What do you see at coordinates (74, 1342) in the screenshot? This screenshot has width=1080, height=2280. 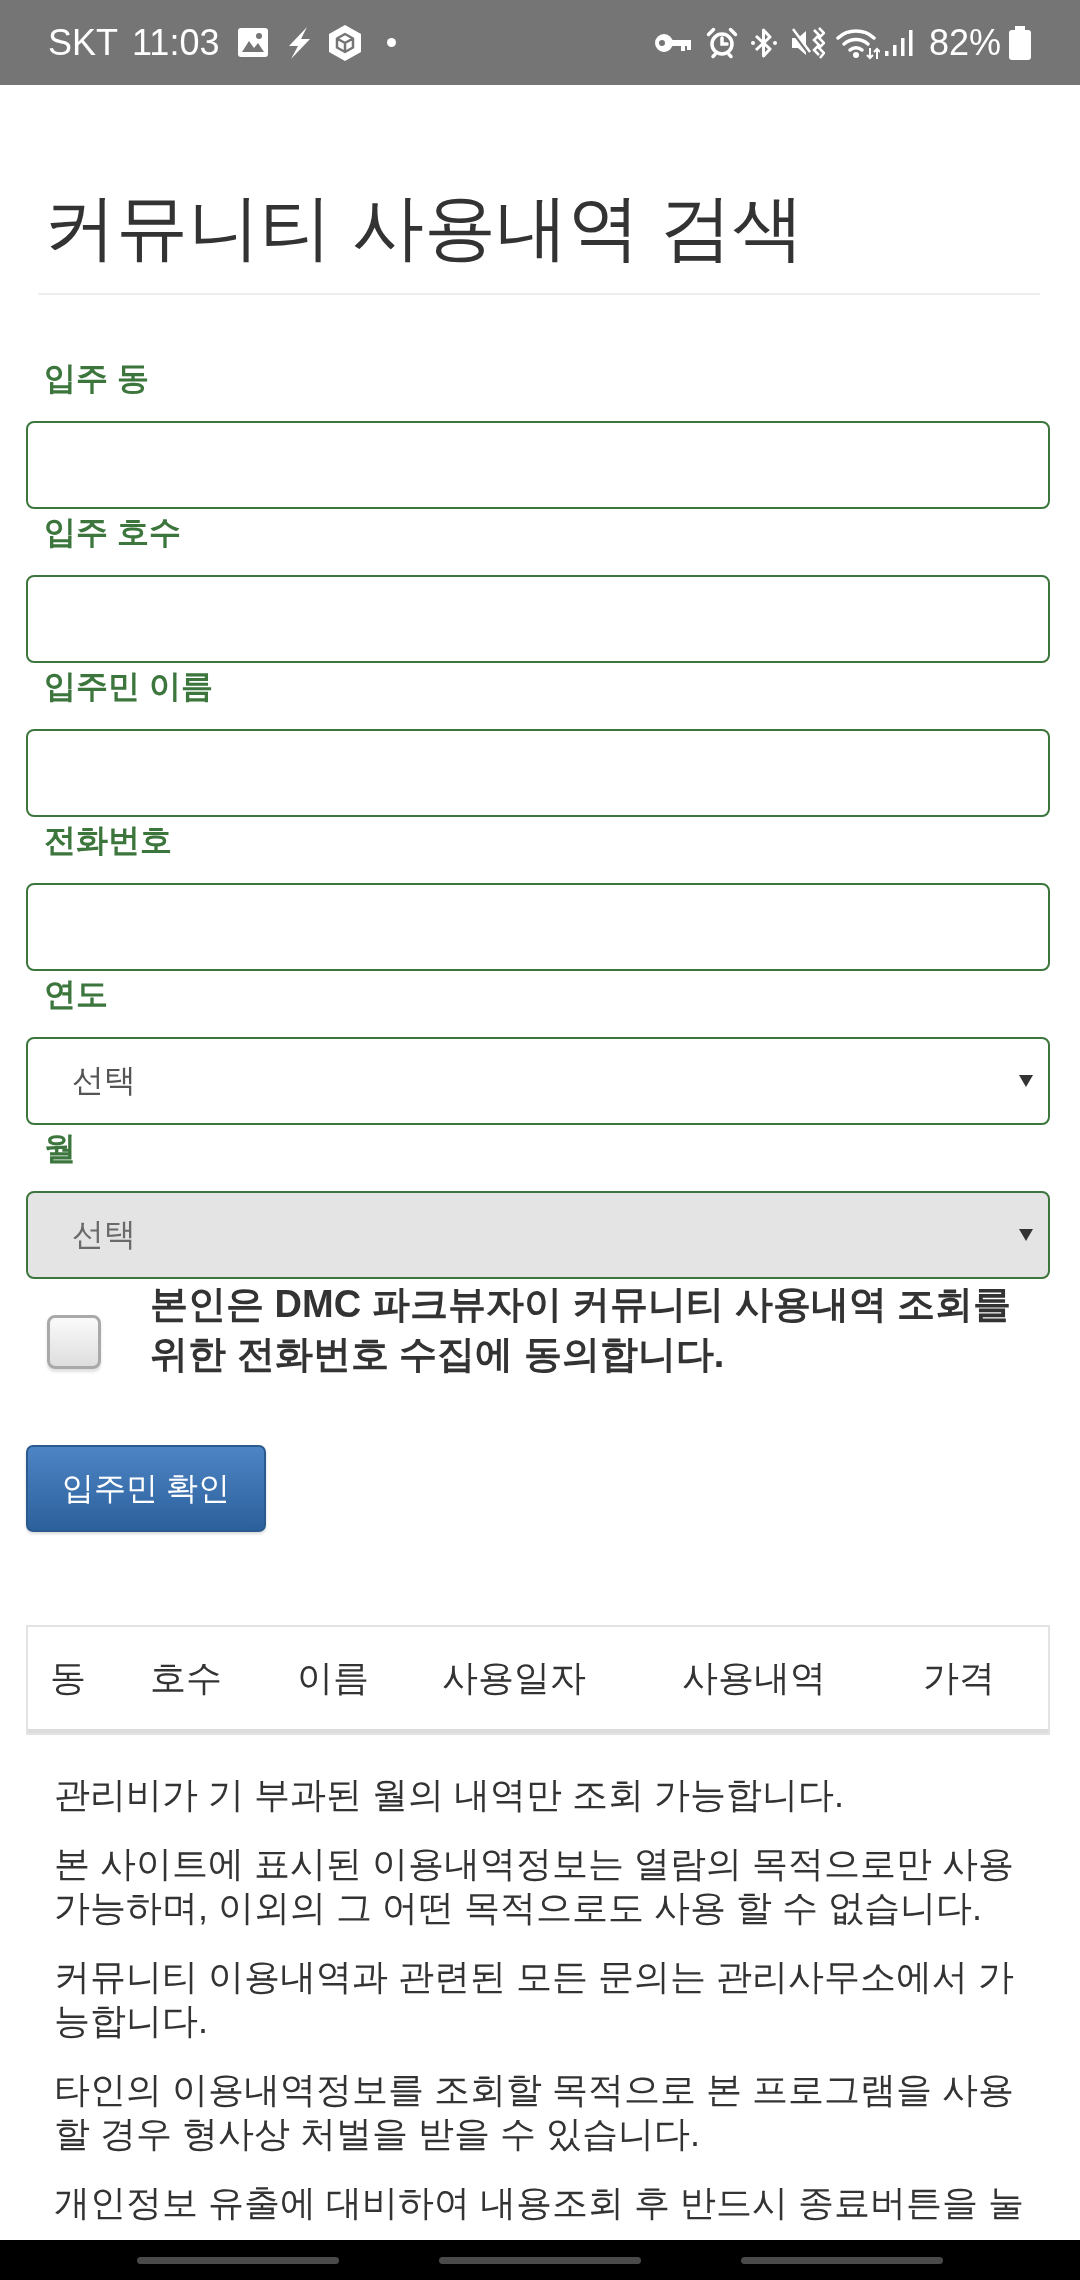 I see `checkbox` at bounding box center [74, 1342].